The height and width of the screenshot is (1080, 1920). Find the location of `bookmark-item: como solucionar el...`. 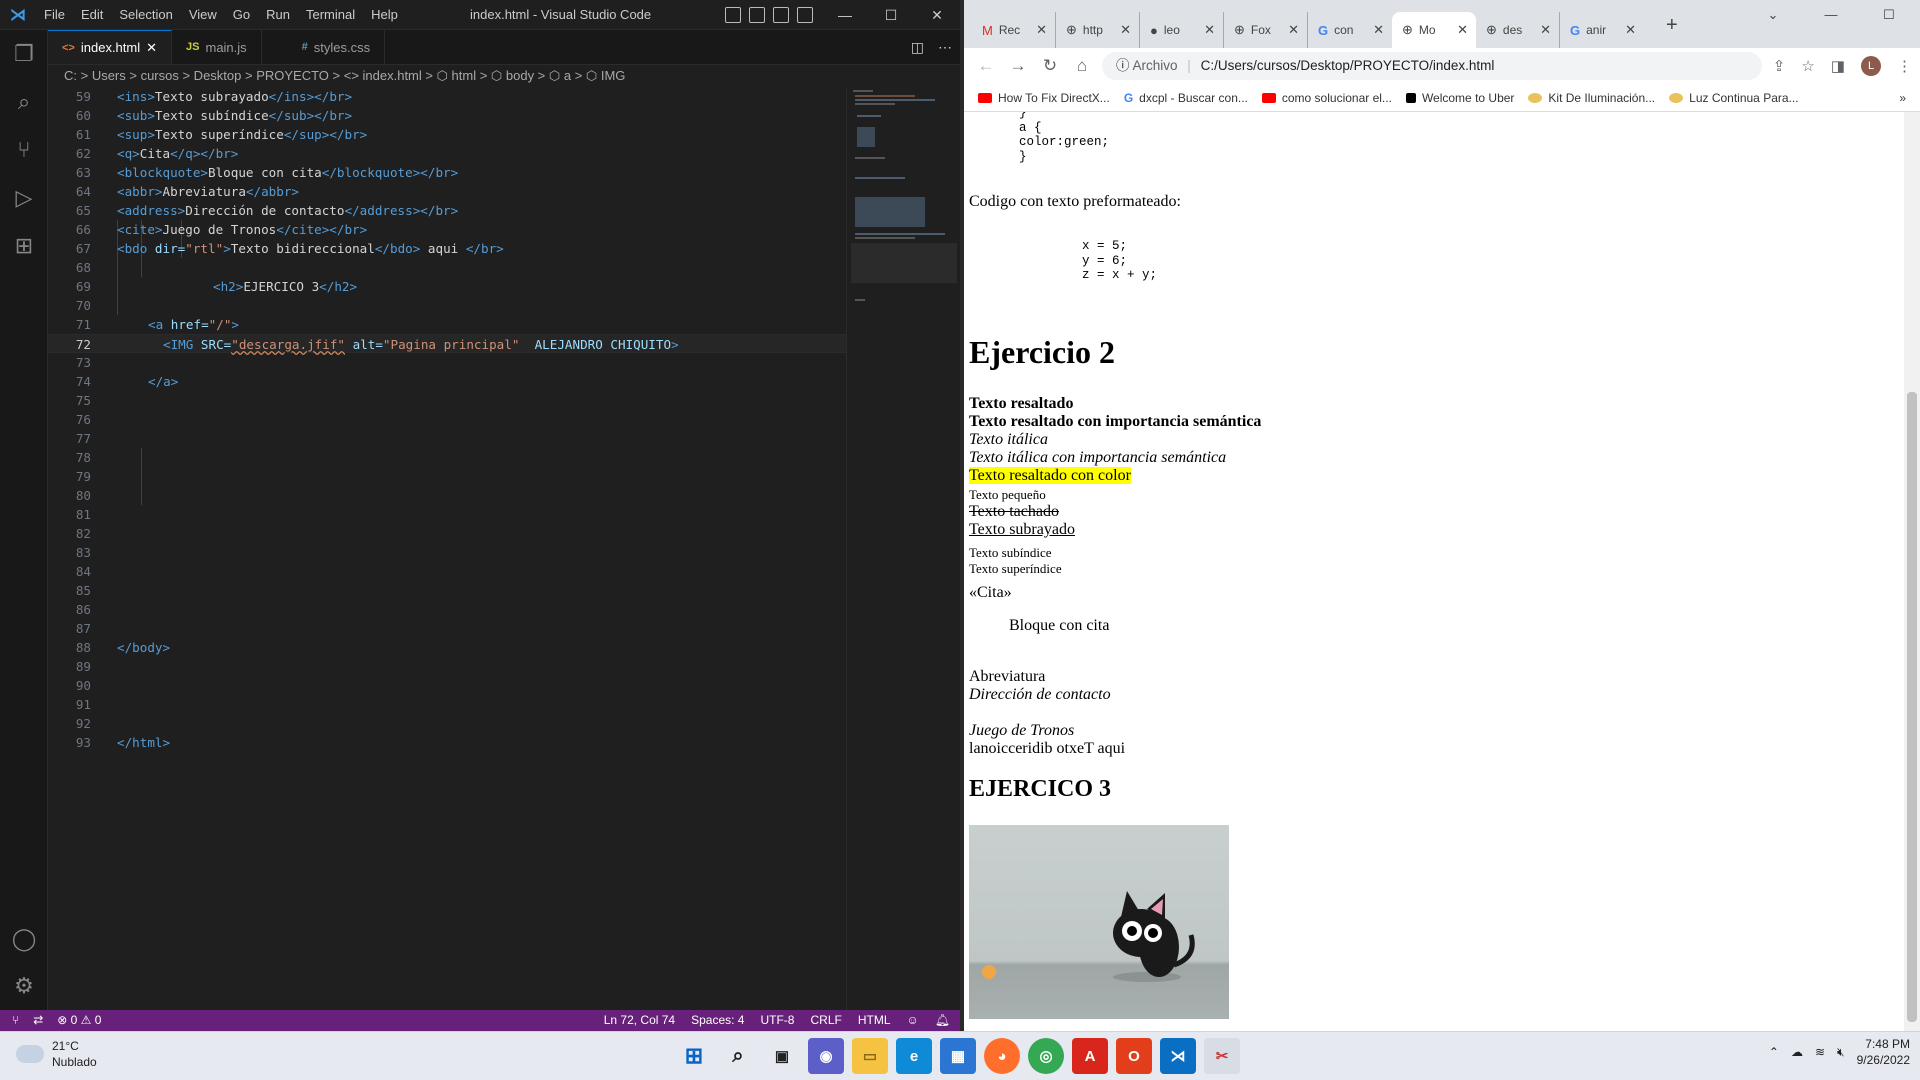

bookmark-item: como solucionar el... is located at coordinates (1326, 98).